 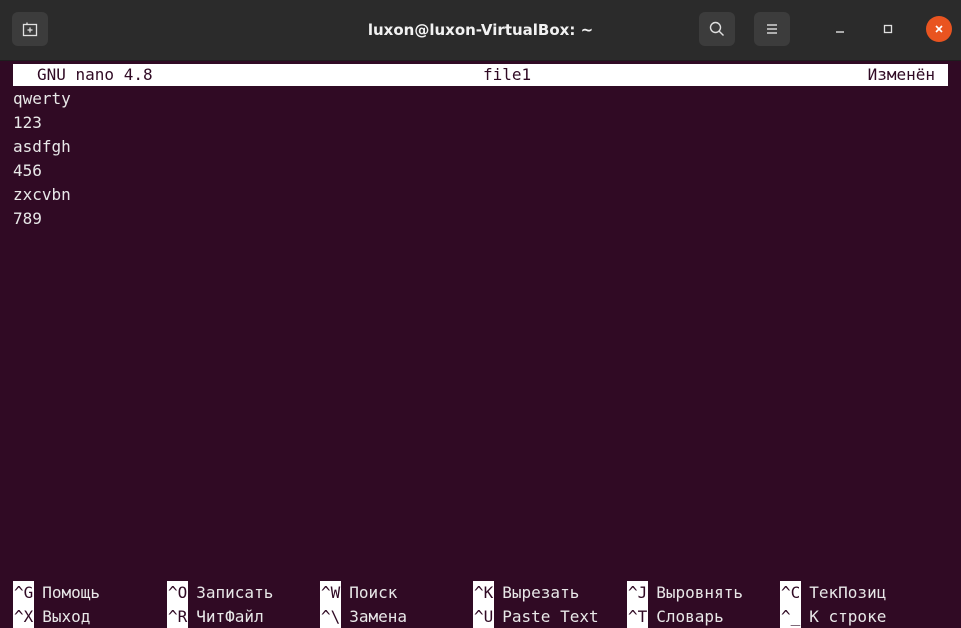 I want to click on shortcut-where-is: ^W Поиск, so click(x=358, y=593).